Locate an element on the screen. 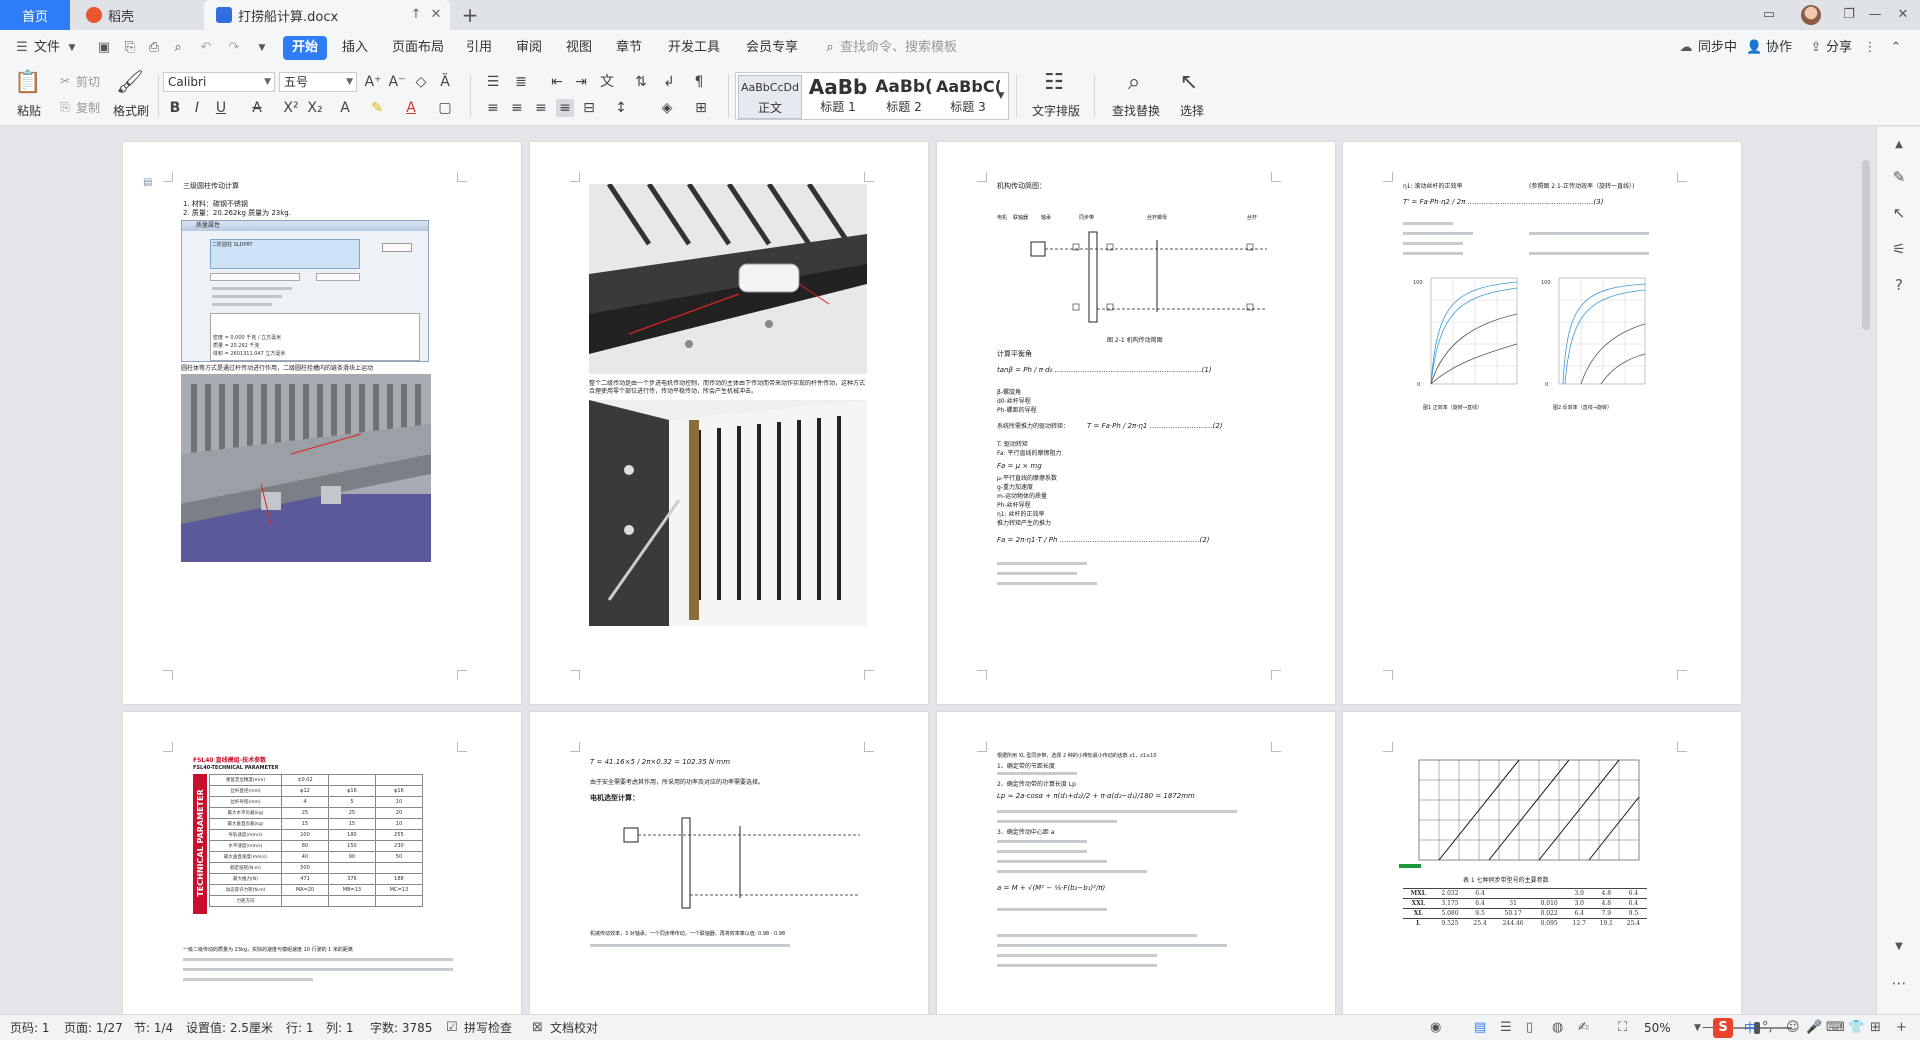  reading-view-icon: ▯ is located at coordinates (1529, 1028).